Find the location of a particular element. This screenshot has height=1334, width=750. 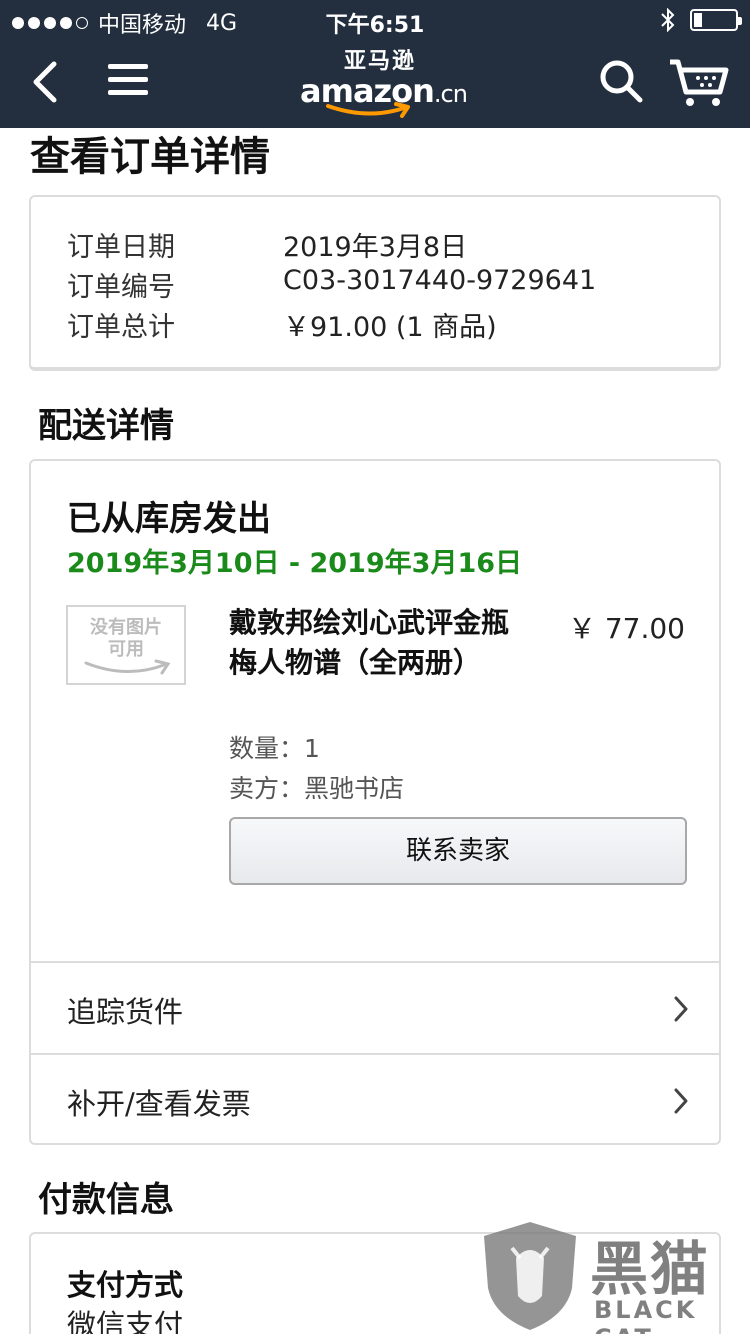

order-total-value: ￥91.00 (1 商品) is located at coordinates (390, 327).